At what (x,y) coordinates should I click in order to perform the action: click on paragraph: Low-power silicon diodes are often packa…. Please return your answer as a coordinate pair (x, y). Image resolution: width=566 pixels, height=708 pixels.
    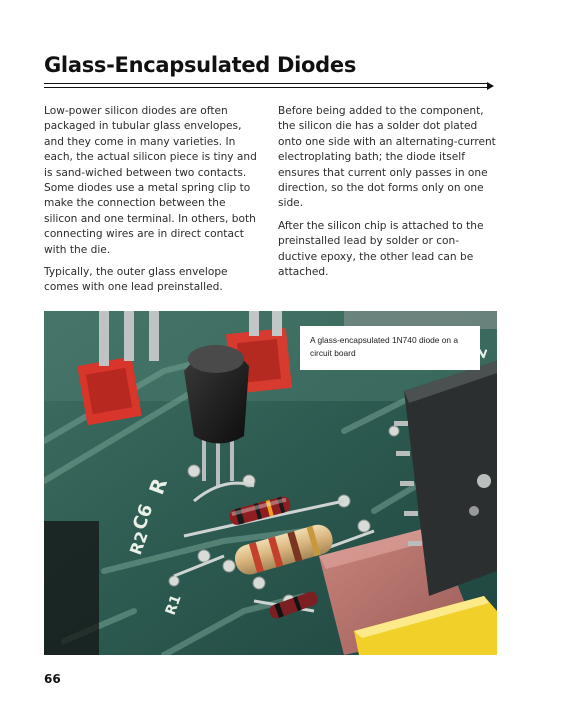
    Looking at the image, I should click on (150, 180).